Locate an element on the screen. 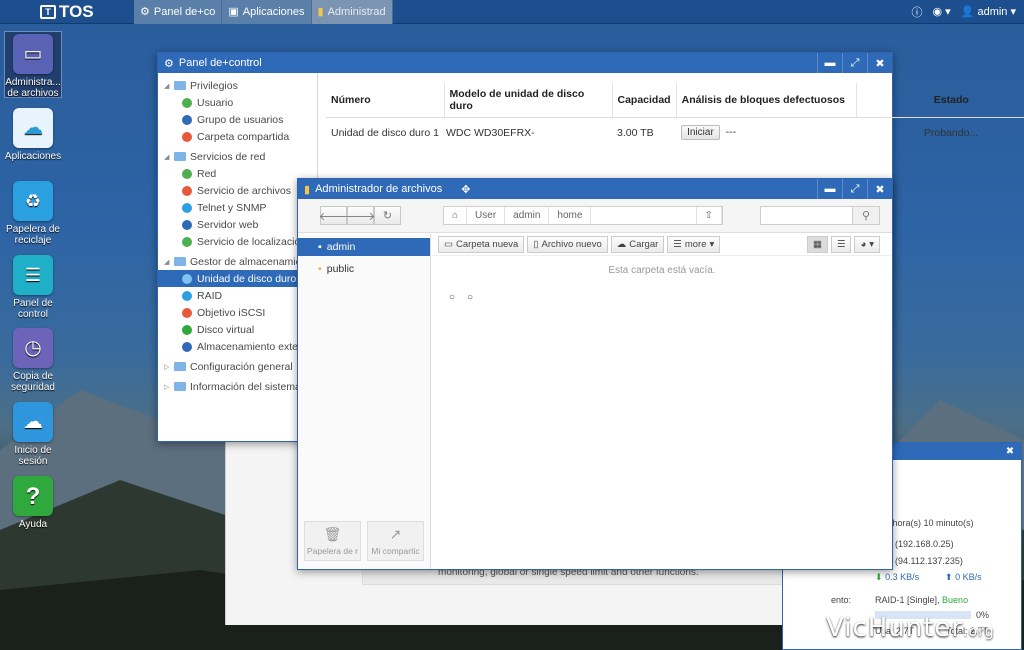  breadcrumb-home: home is located at coordinates (570, 215).